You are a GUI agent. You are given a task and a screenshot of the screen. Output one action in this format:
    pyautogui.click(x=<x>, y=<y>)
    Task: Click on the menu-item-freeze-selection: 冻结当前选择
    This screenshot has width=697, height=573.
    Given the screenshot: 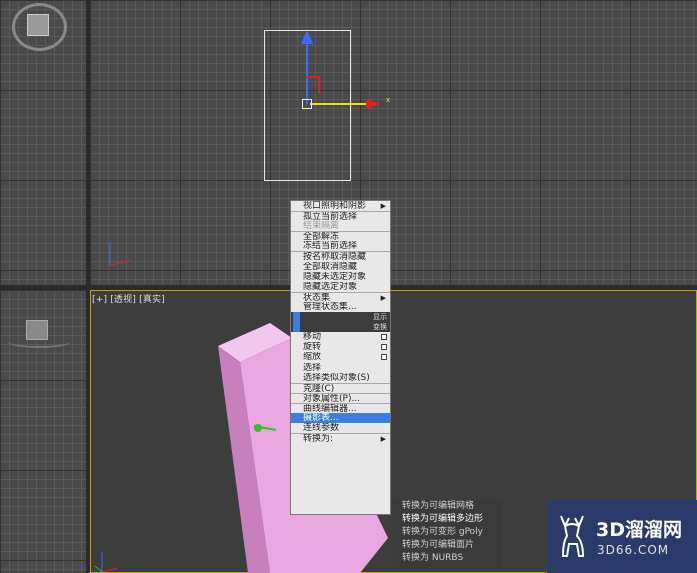 What is the action you would take?
    pyautogui.click(x=340, y=246)
    